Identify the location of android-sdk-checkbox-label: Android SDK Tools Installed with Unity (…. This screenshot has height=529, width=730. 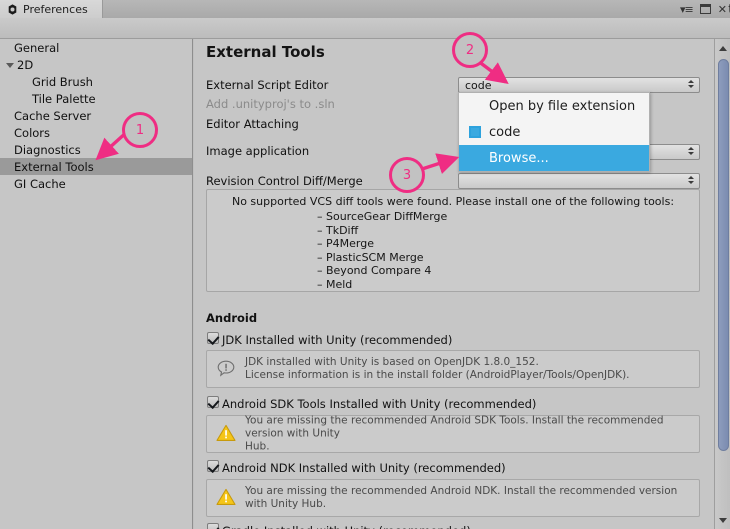
(379, 404).